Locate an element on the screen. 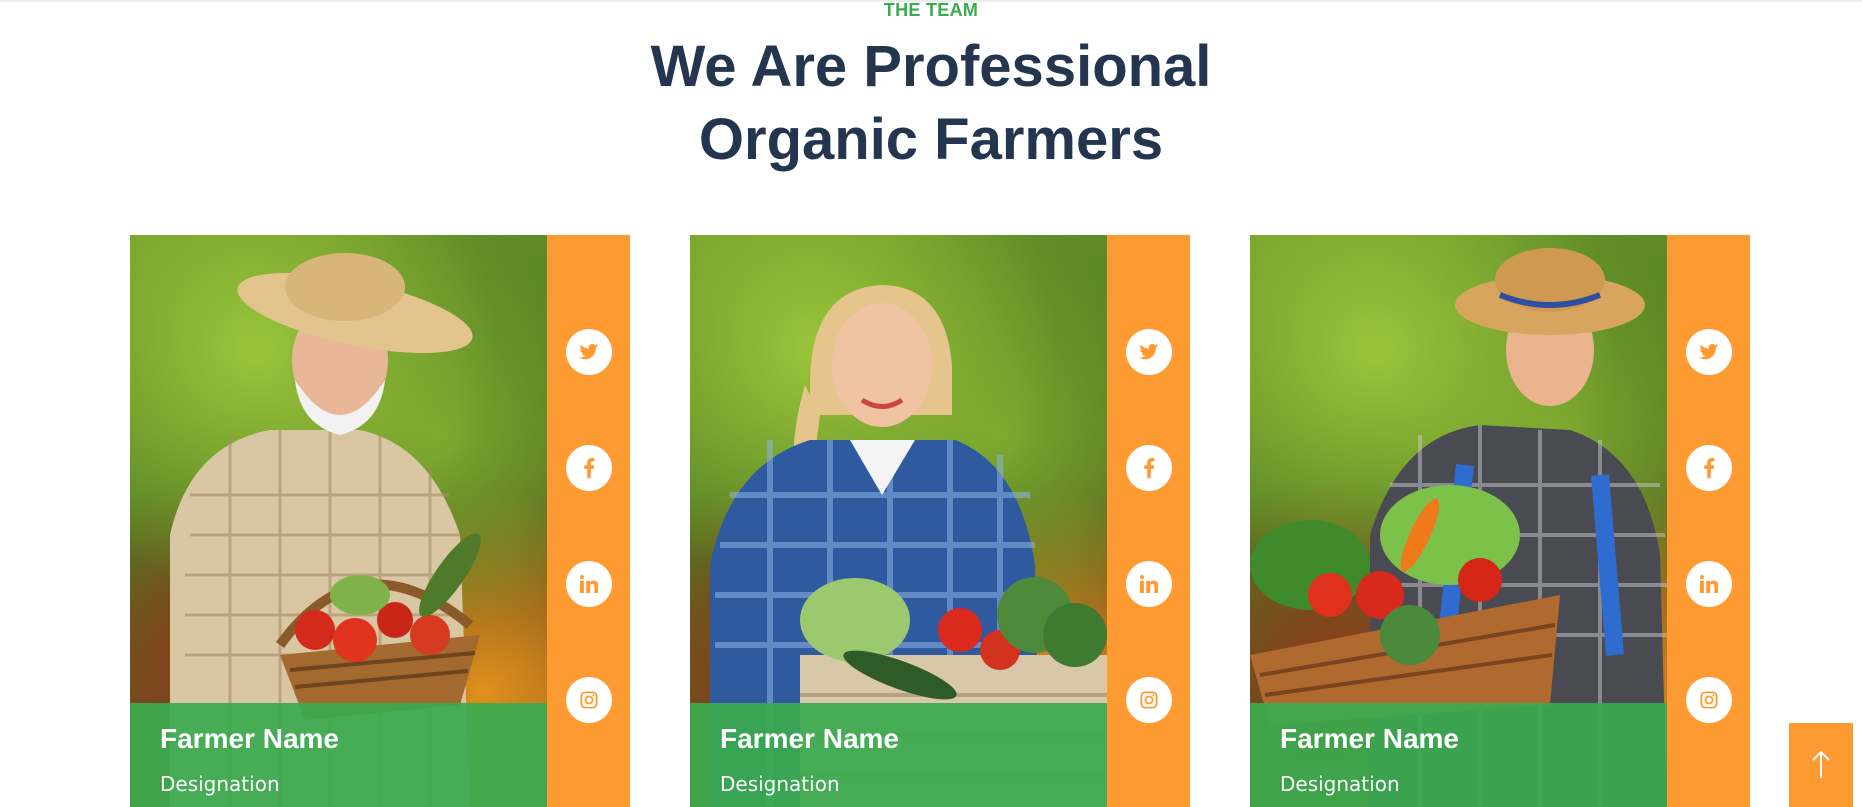 The width and height of the screenshot is (1862, 807). scroll-to-top-button is located at coordinates (1821, 765).